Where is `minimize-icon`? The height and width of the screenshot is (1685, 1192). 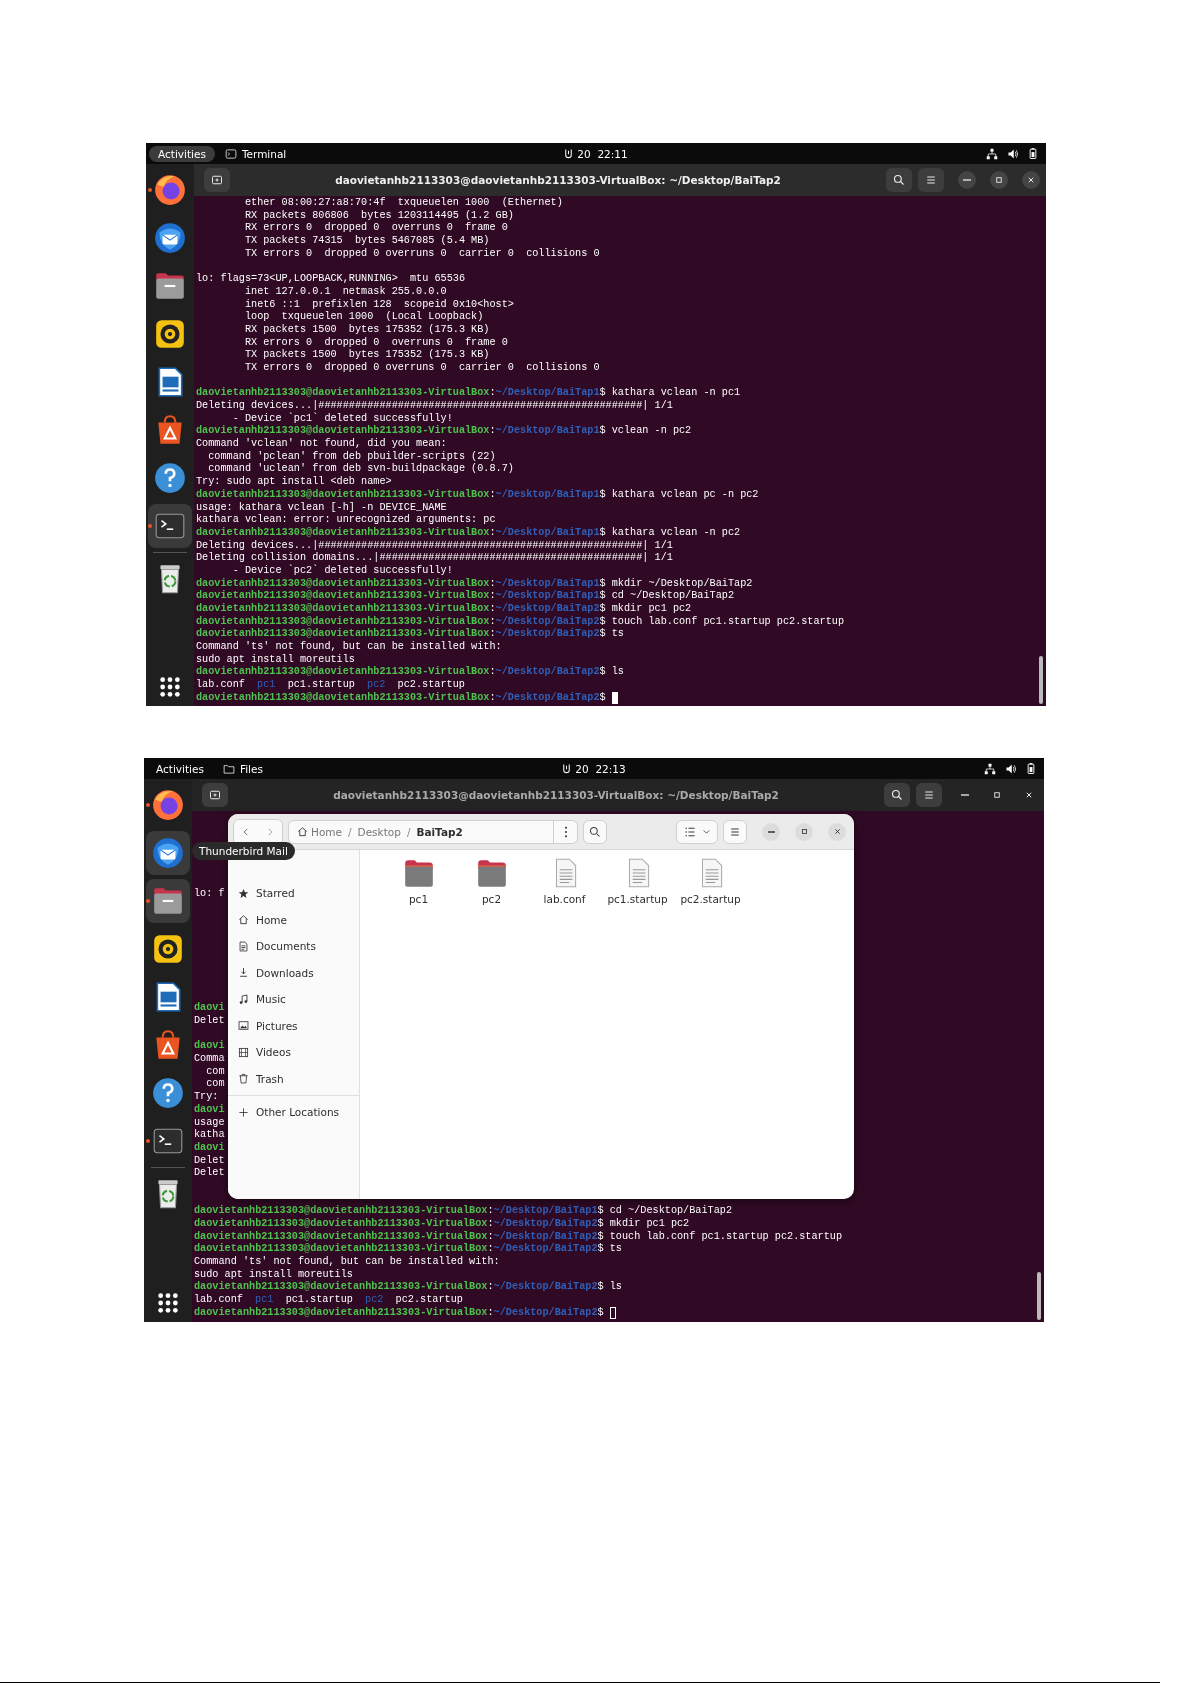
minimize-icon is located at coordinates (965, 795).